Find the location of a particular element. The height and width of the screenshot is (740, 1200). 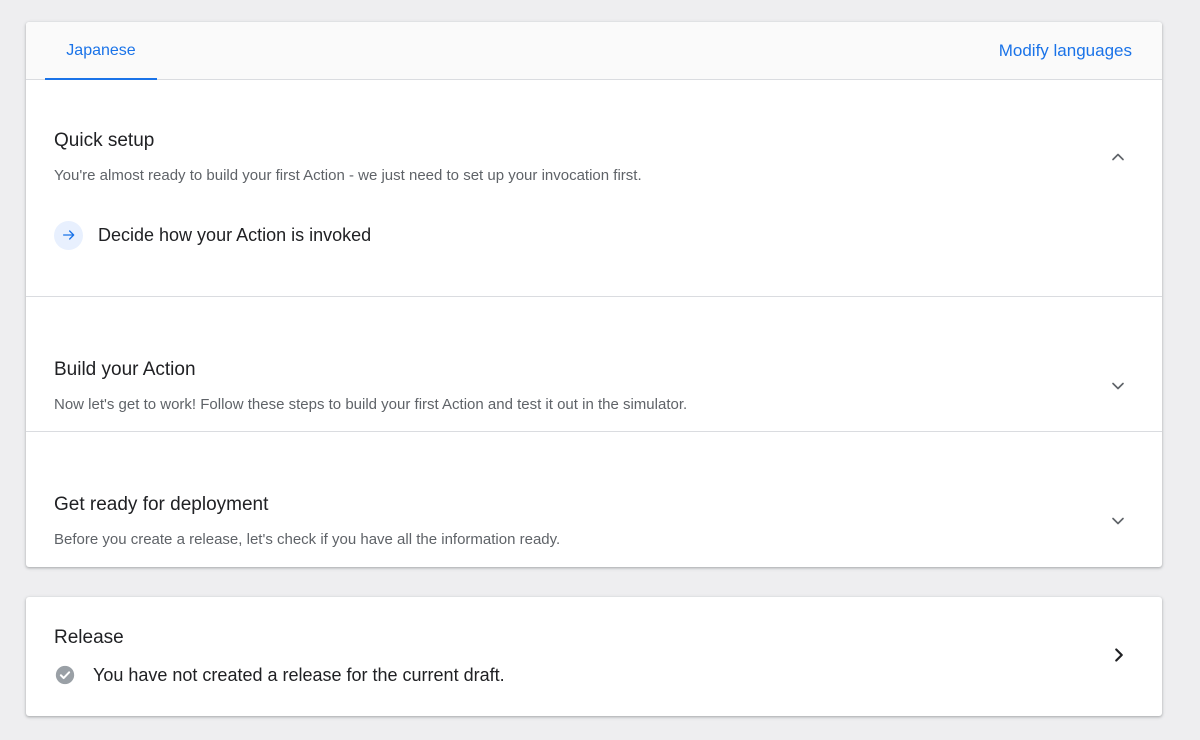

deployment-title: Get ready for deployment is located at coordinates (161, 504).